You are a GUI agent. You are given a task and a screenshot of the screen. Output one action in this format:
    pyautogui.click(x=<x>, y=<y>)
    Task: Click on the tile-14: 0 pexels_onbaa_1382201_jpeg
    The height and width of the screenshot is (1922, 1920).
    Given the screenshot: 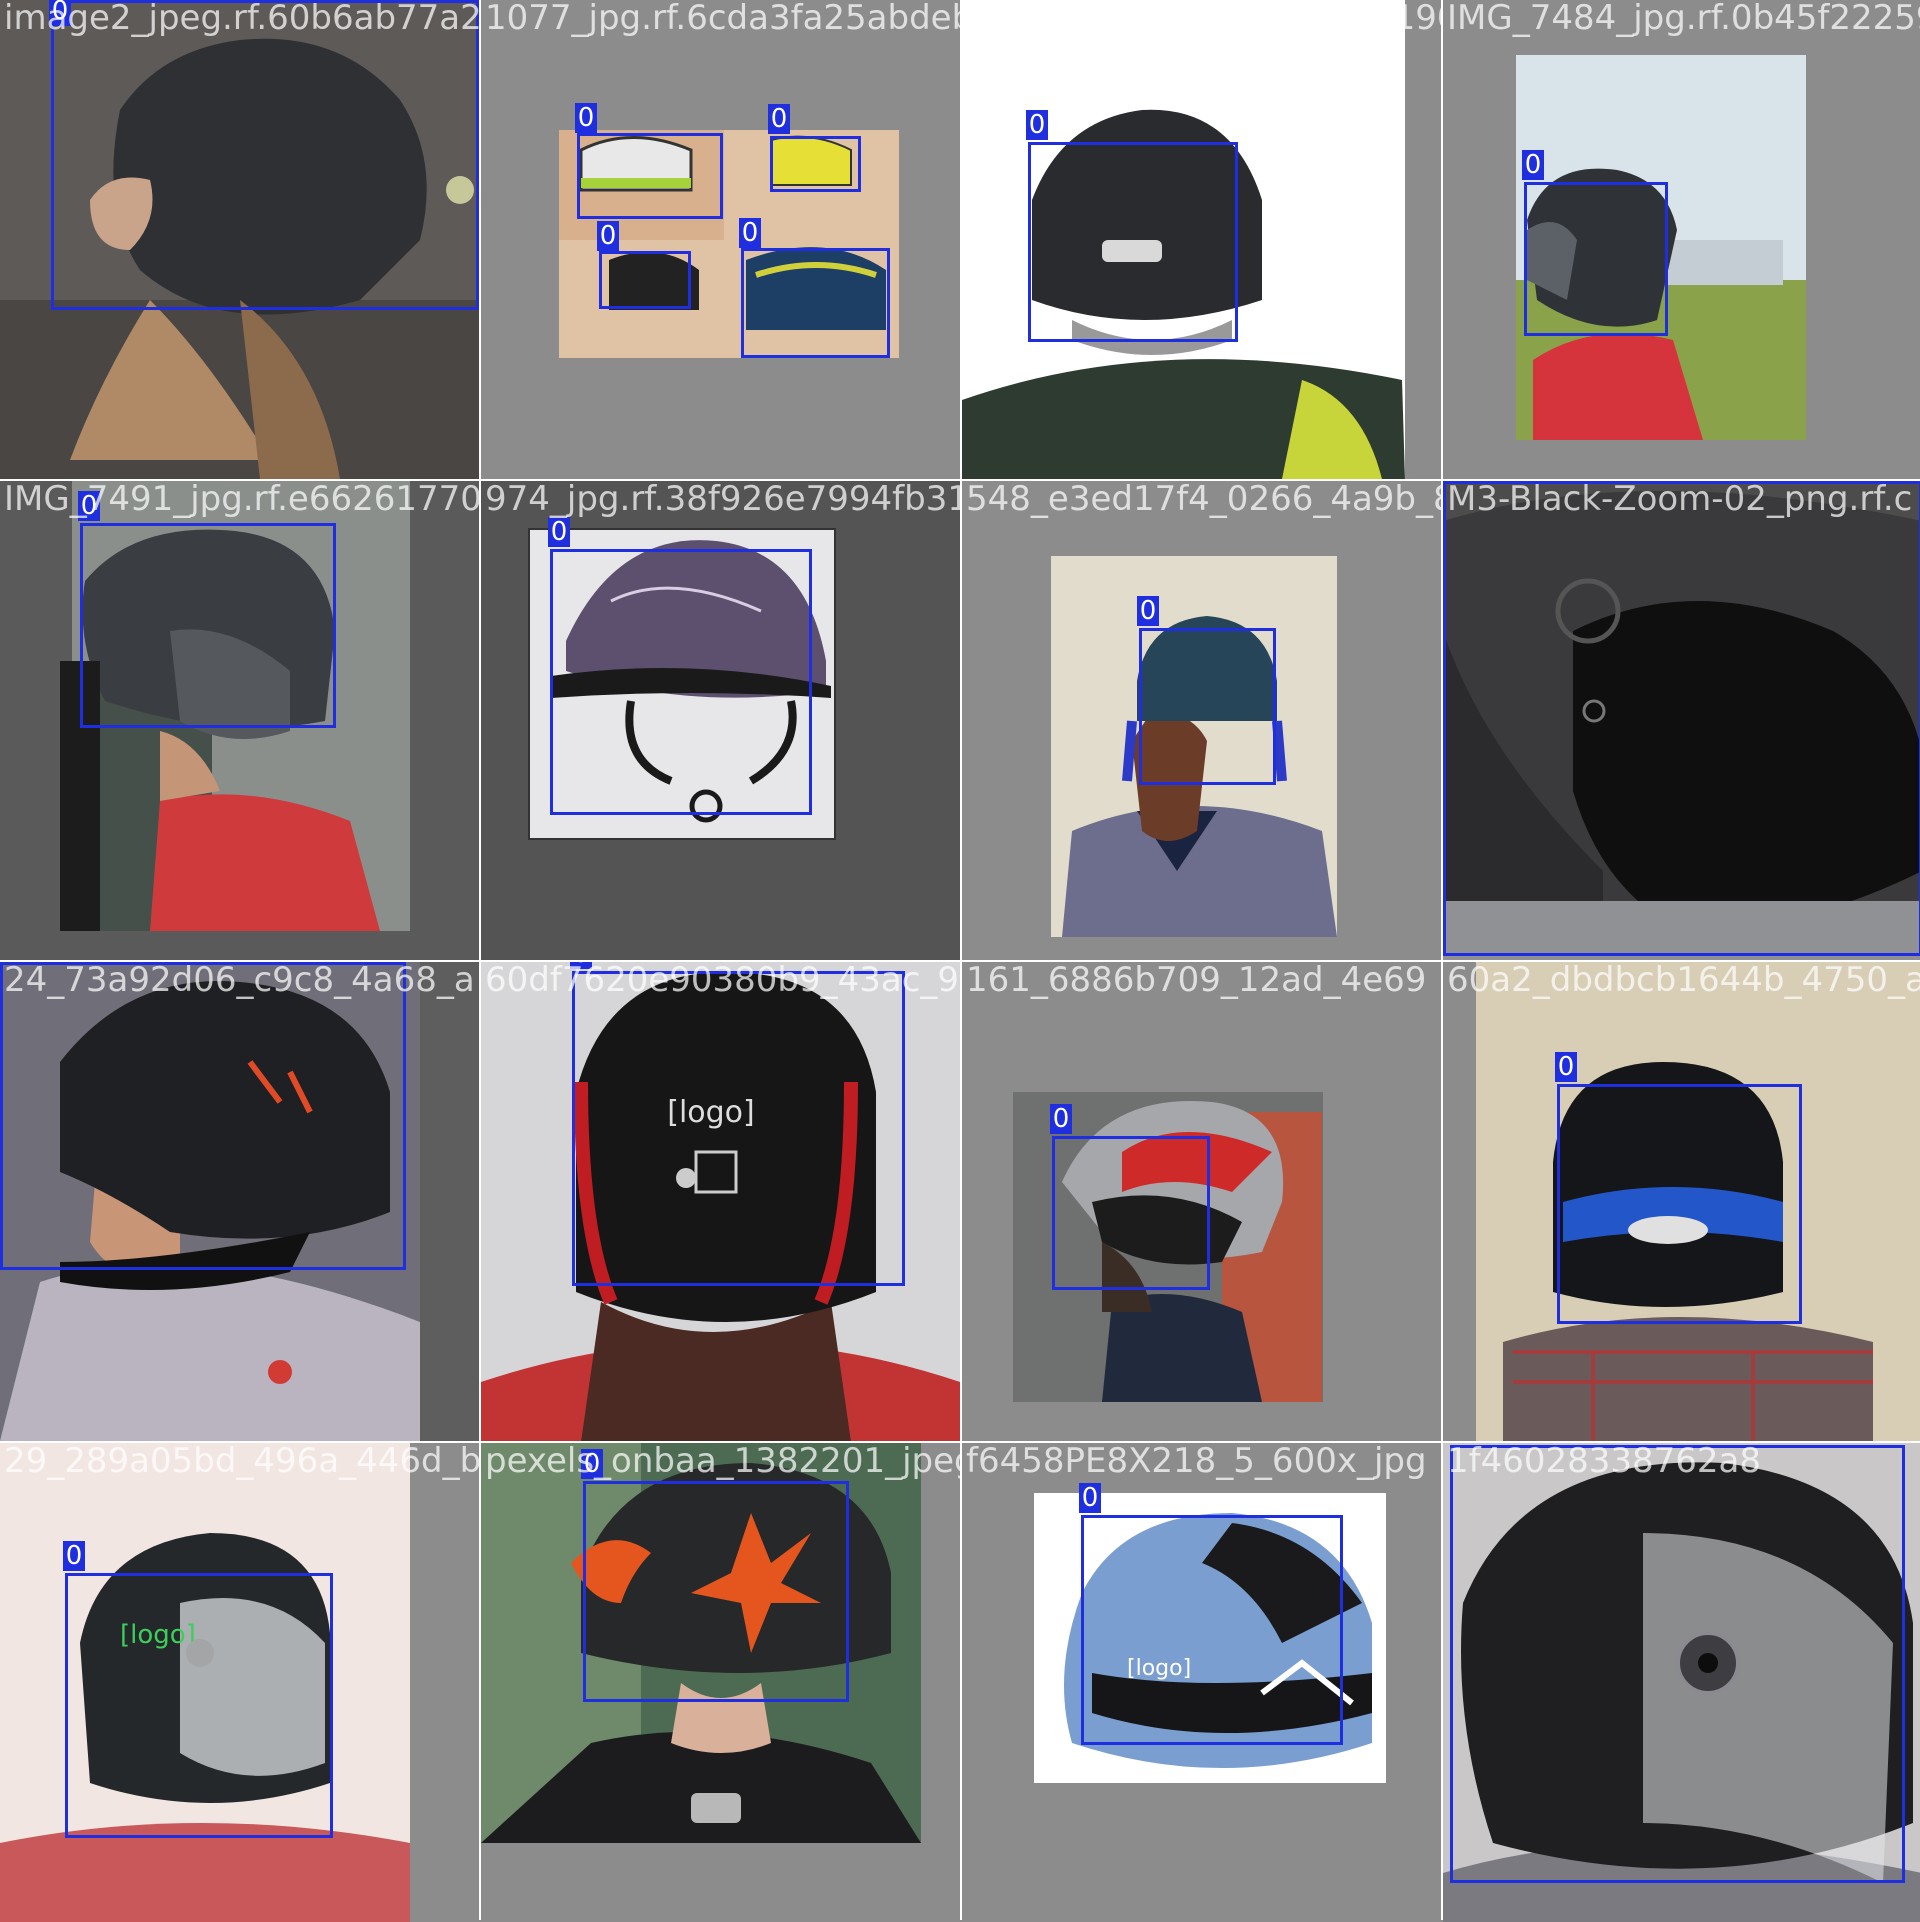 What is the action you would take?
    pyautogui.click(x=720, y=1682)
    